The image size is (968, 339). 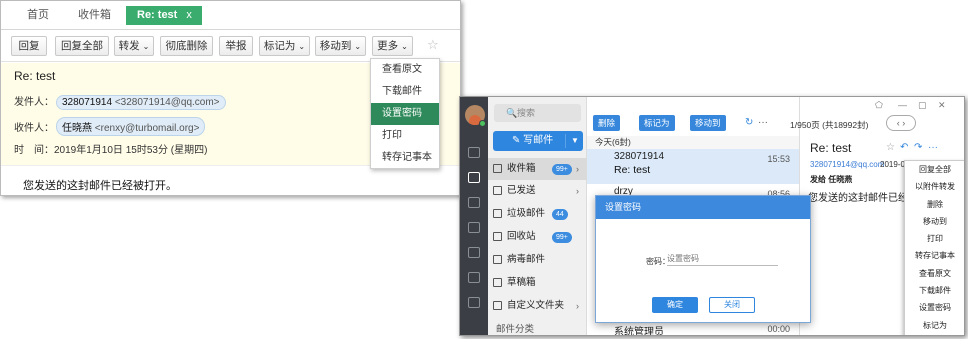 What do you see at coordinates (942, 105) in the screenshot?
I see `close-icon: ✕` at bounding box center [942, 105].